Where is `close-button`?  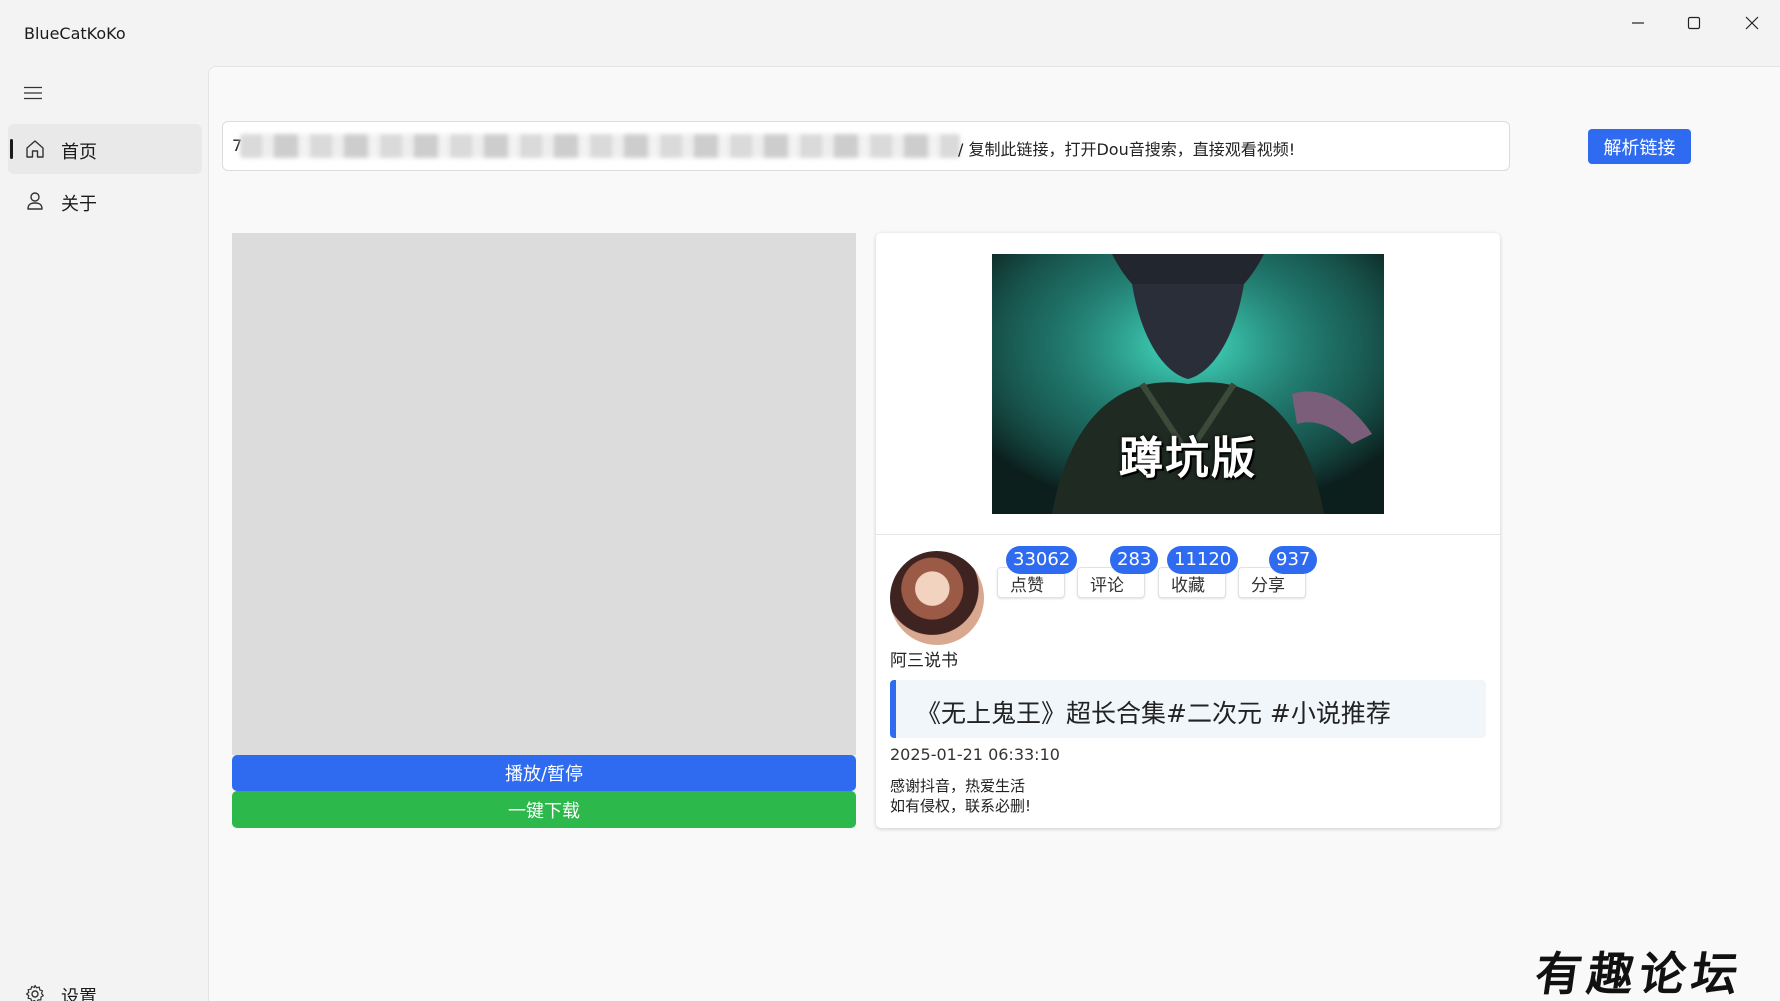 close-button is located at coordinates (1752, 23).